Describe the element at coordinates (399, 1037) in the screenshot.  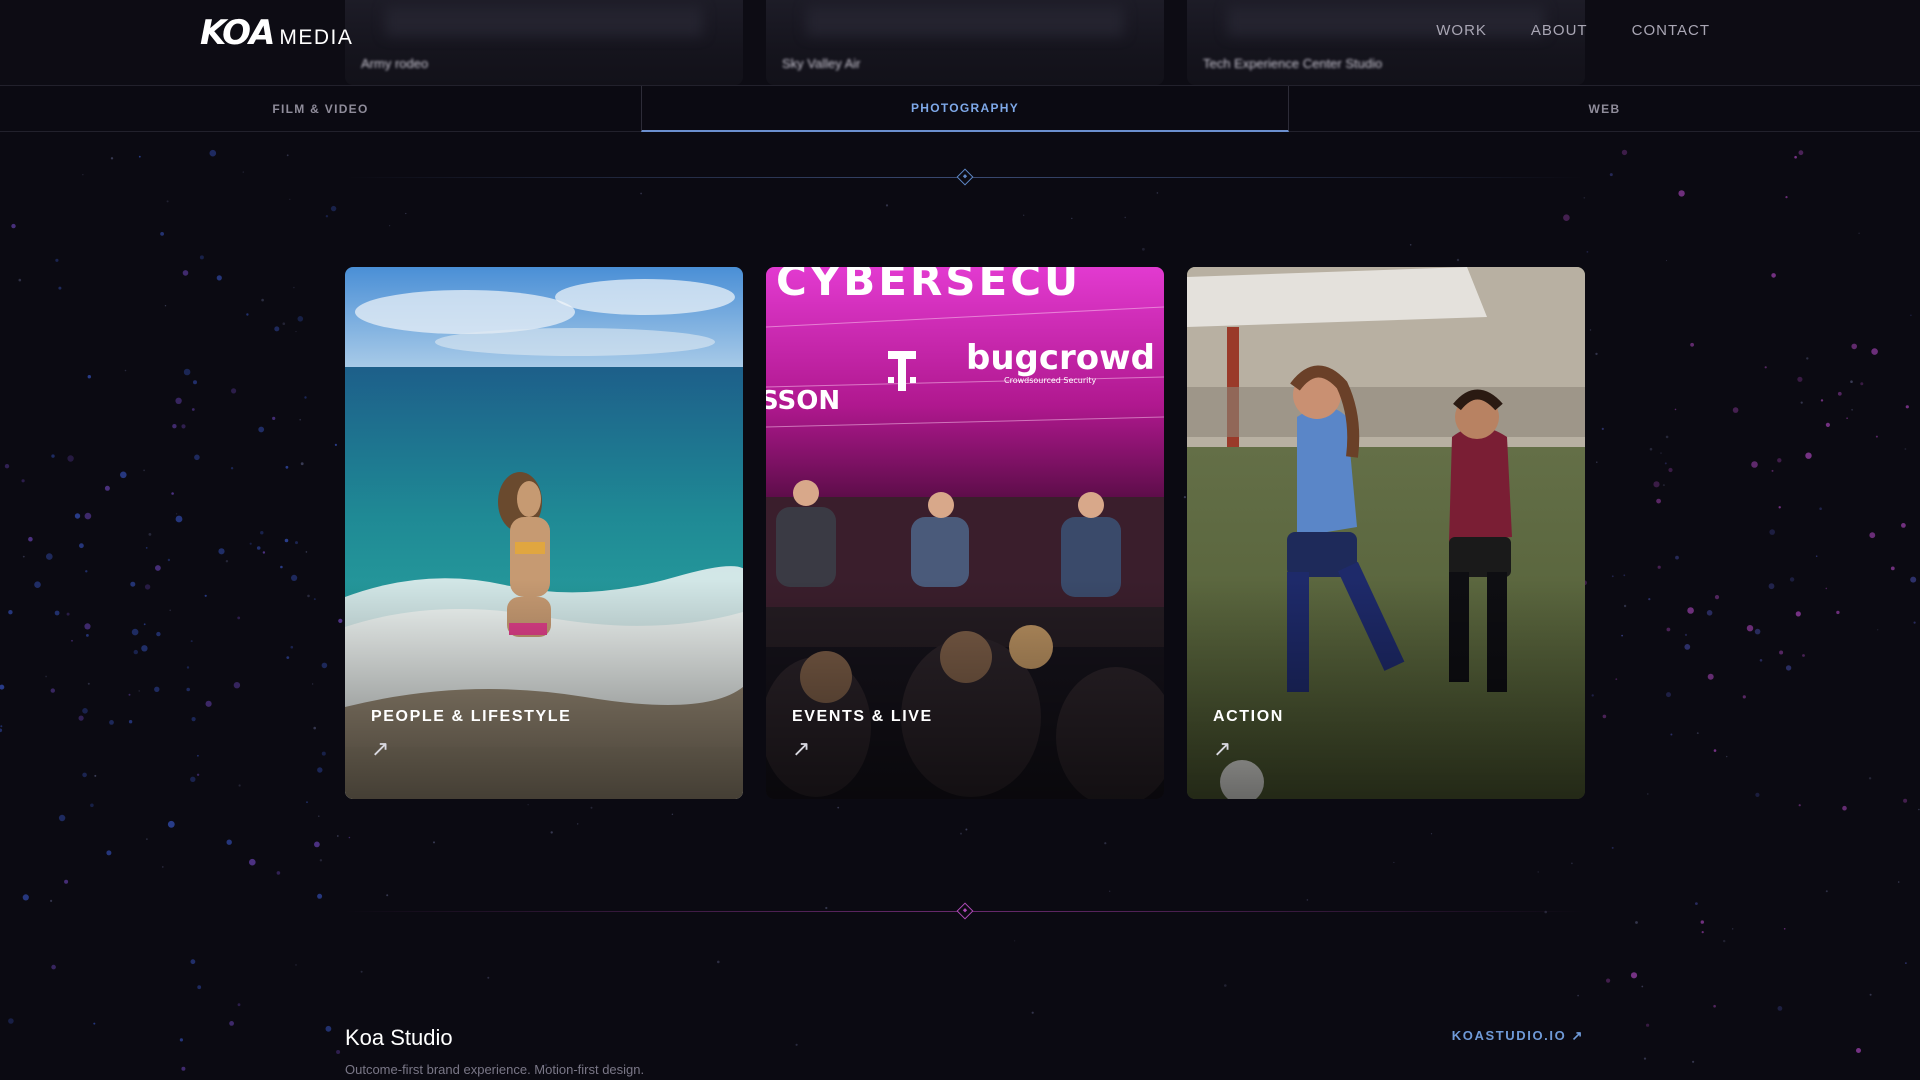
I see `studio-name: Koa Studio` at that location.